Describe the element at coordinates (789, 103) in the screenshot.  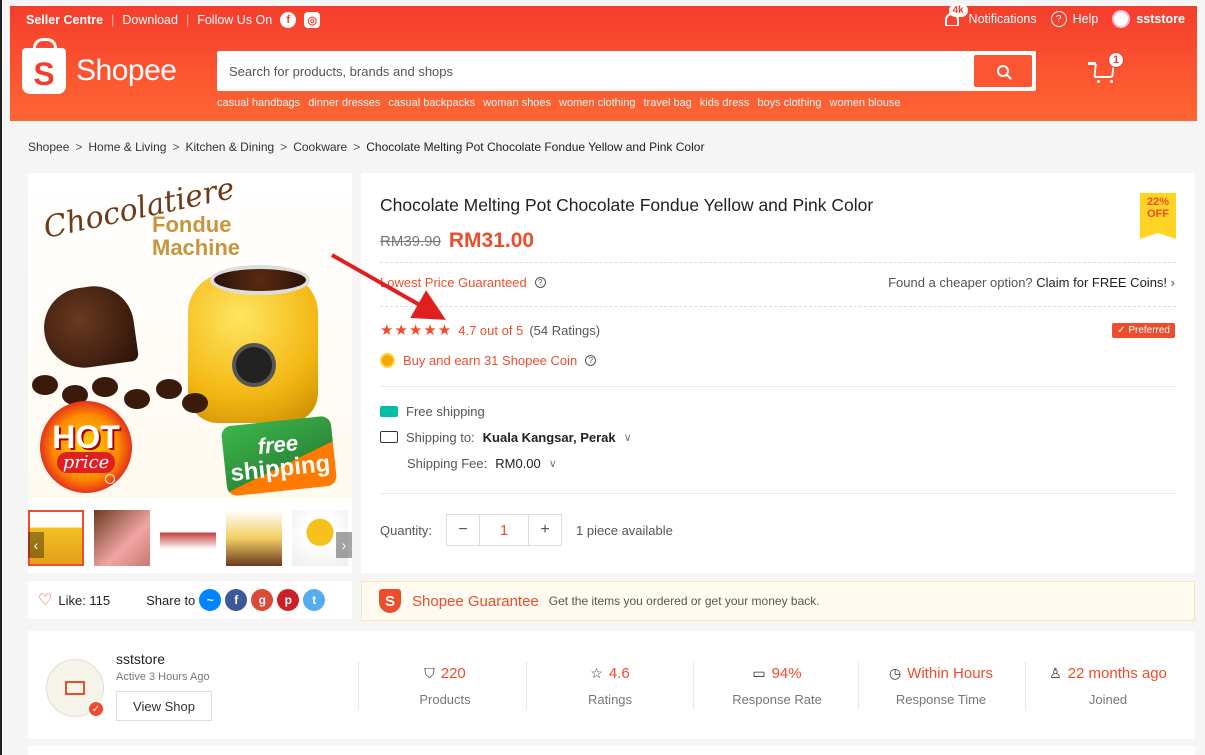
I see `suggestion-link: boys clothing` at that location.